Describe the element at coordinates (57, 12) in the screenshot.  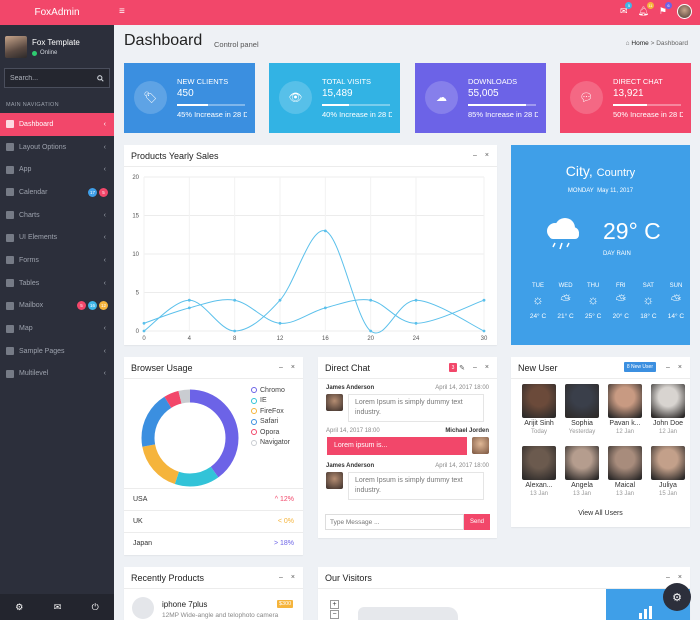
I see `brand-logo: FoxAdmin` at that location.